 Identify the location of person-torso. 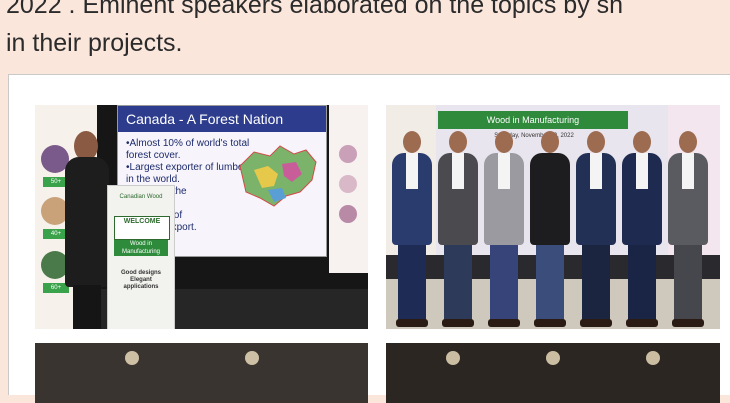
(550, 199).